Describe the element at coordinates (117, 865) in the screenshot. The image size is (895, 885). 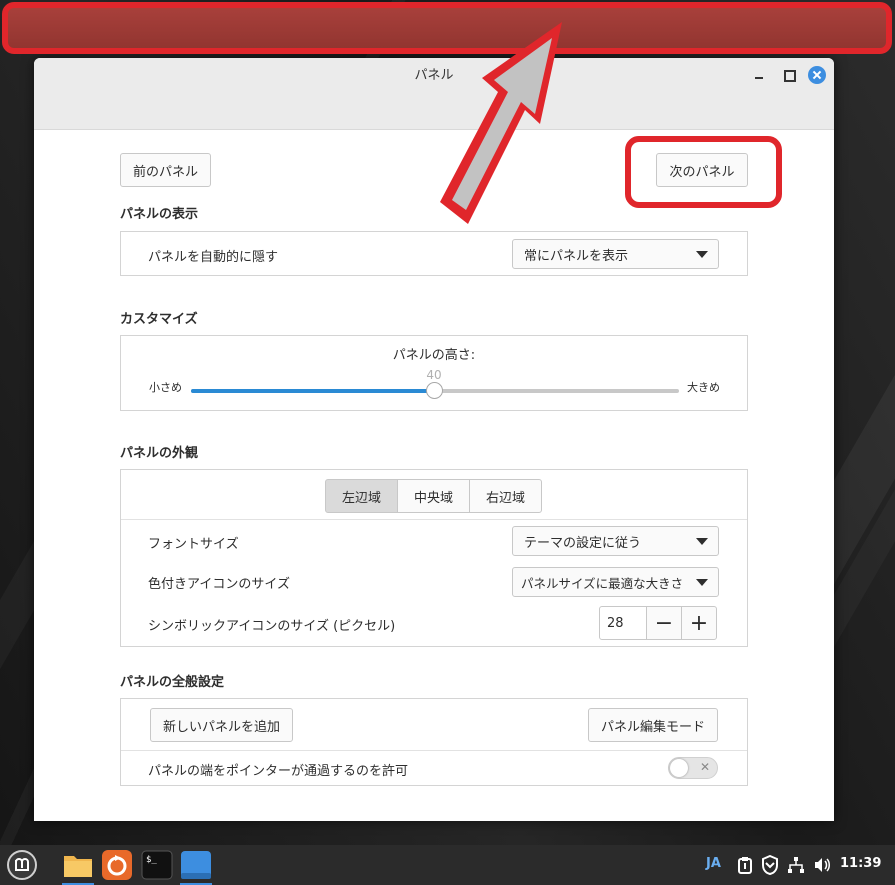
I see `update-manager-icon` at that location.